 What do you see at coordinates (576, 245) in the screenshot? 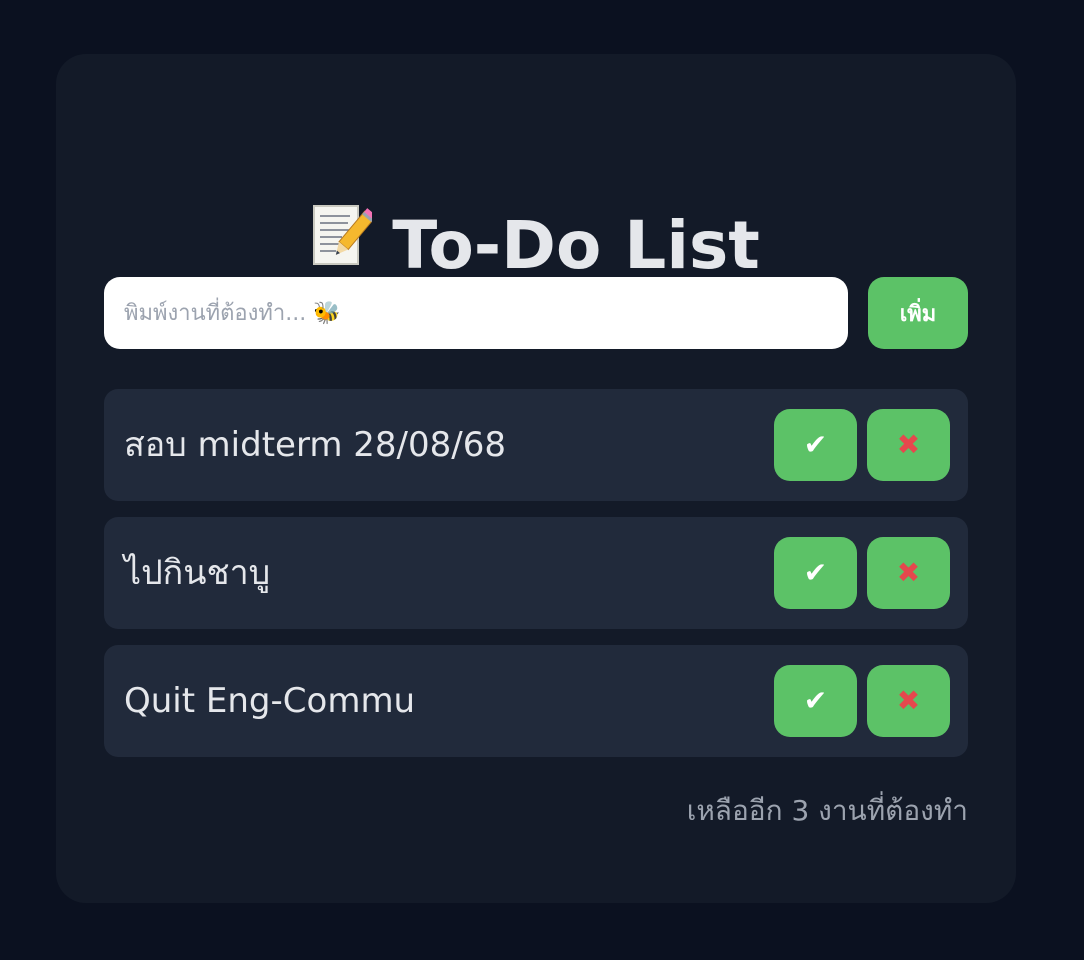
I see `page-title-text: To-Do List` at bounding box center [576, 245].